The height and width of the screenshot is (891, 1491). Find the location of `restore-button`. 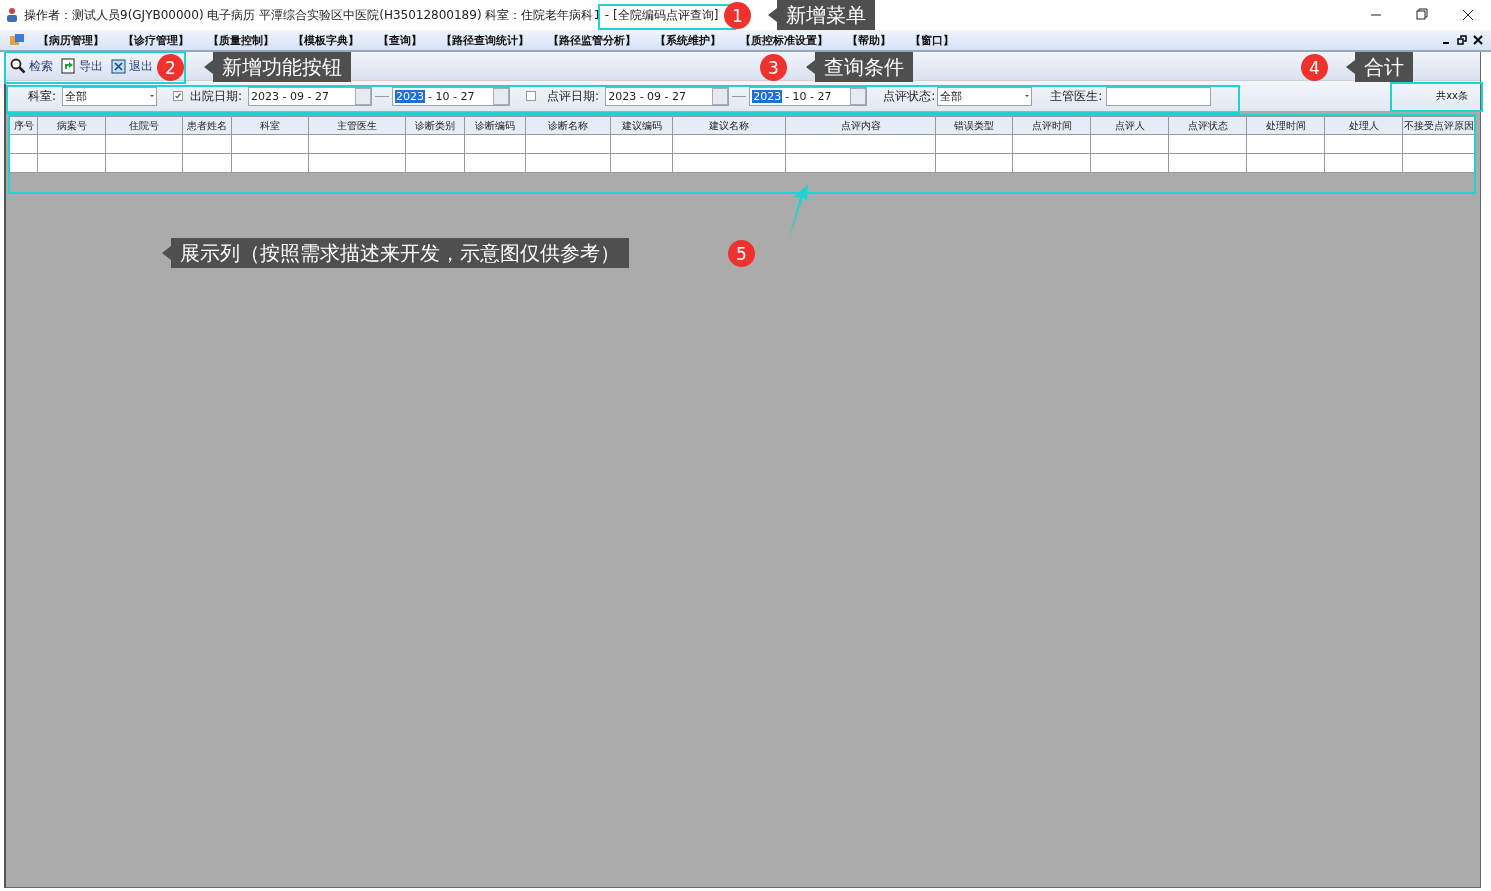

restore-button is located at coordinates (1462, 40).